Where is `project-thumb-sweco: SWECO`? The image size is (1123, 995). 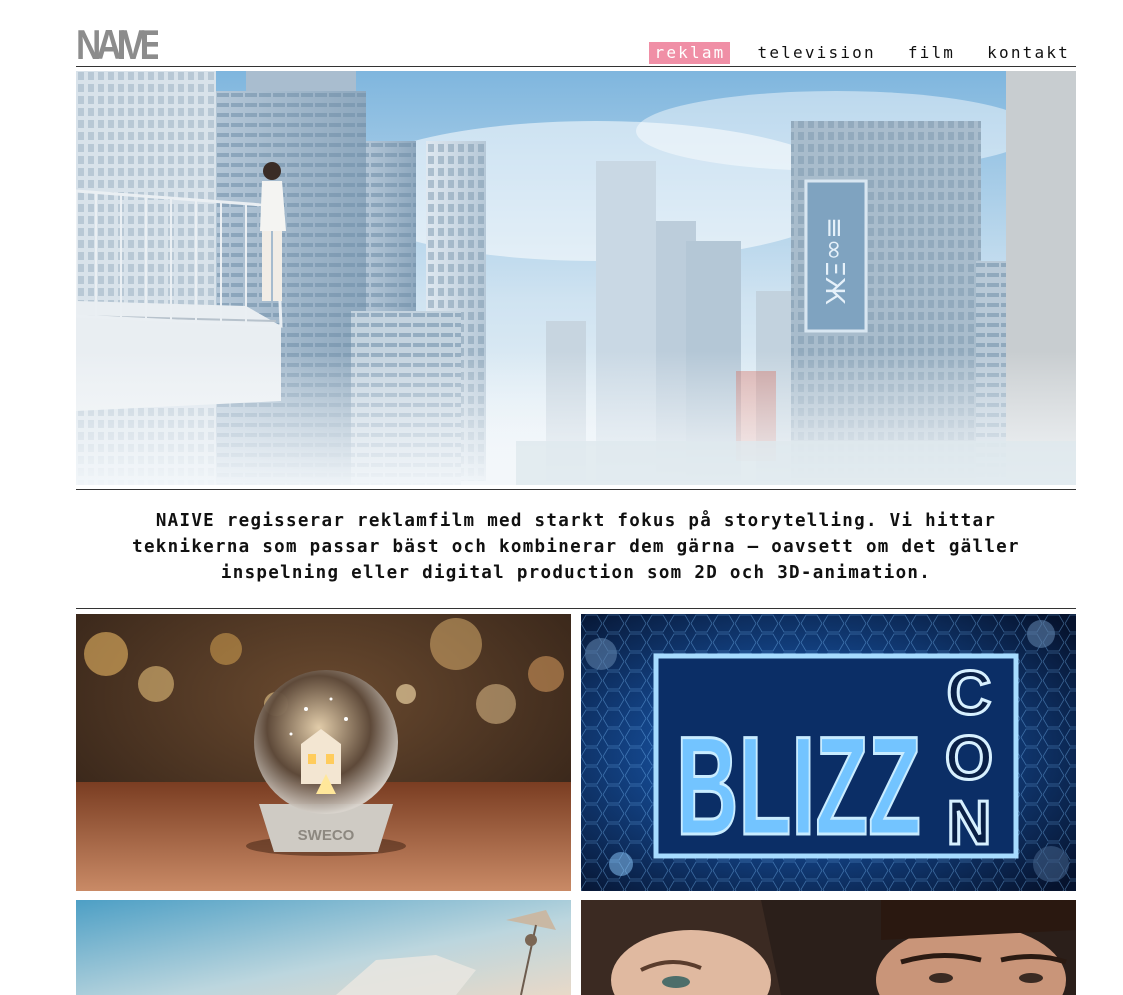 project-thumb-sweco: SWECO is located at coordinates (323, 752).